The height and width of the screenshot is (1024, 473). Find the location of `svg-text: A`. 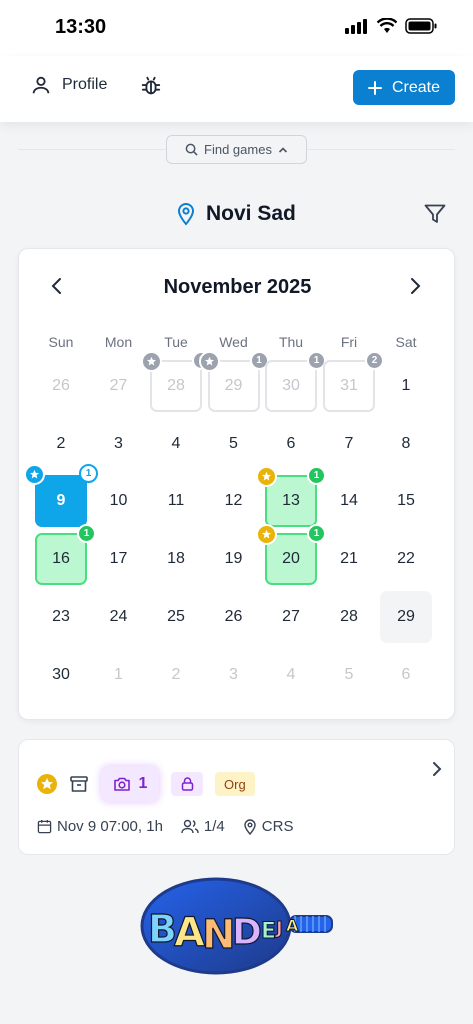

svg-text: A is located at coordinates (292, 925).